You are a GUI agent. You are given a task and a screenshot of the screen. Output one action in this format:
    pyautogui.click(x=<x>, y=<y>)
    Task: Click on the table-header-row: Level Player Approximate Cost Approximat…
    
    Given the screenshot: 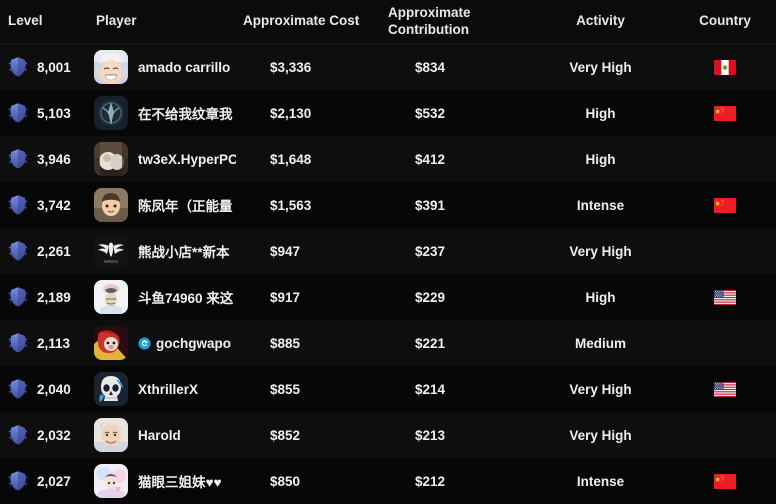 What is the action you would take?
    pyautogui.click(x=388, y=22)
    